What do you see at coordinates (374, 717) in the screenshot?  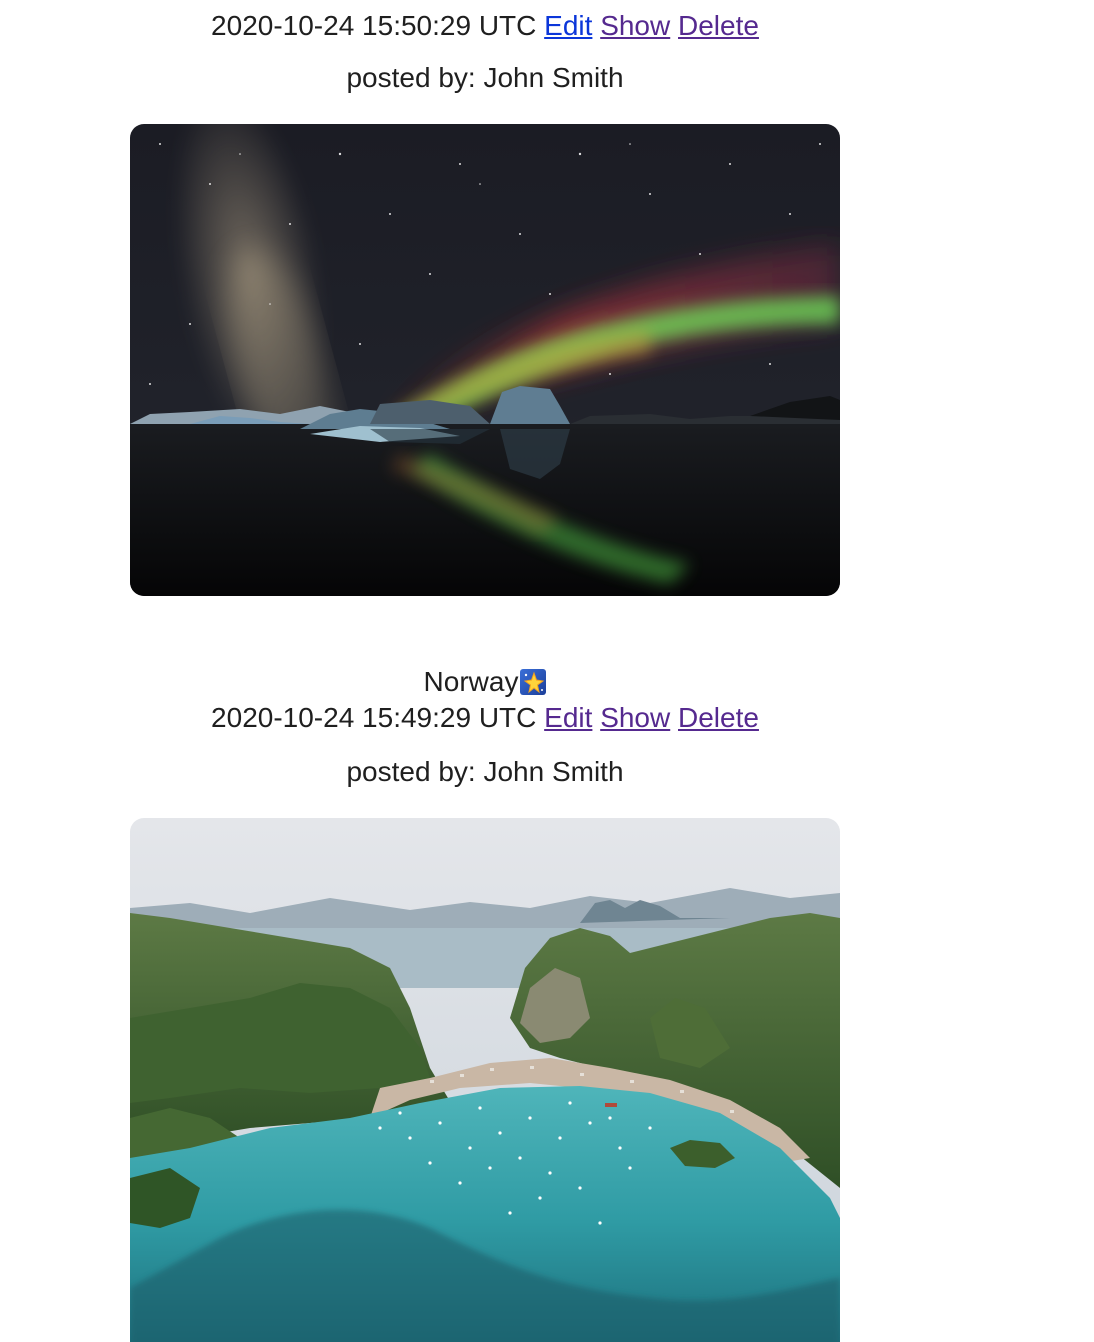 I see `post-timestamp: 2020-10-24 15:49:29 UTC` at bounding box center [374, 717].